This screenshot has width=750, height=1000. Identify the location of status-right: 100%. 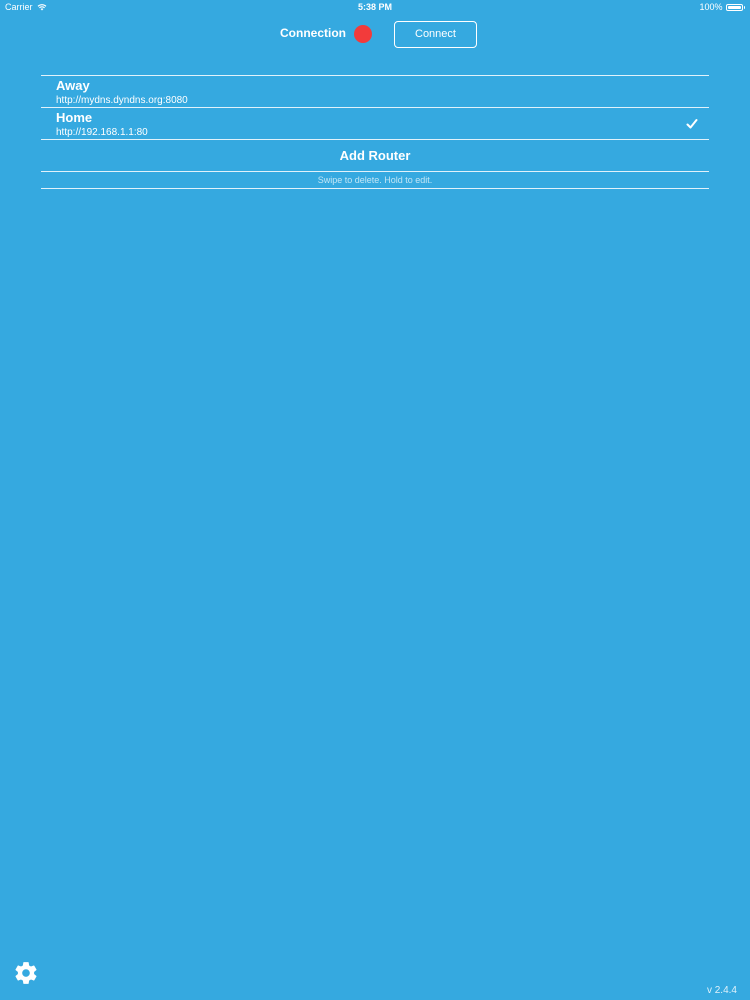
(722, 7).